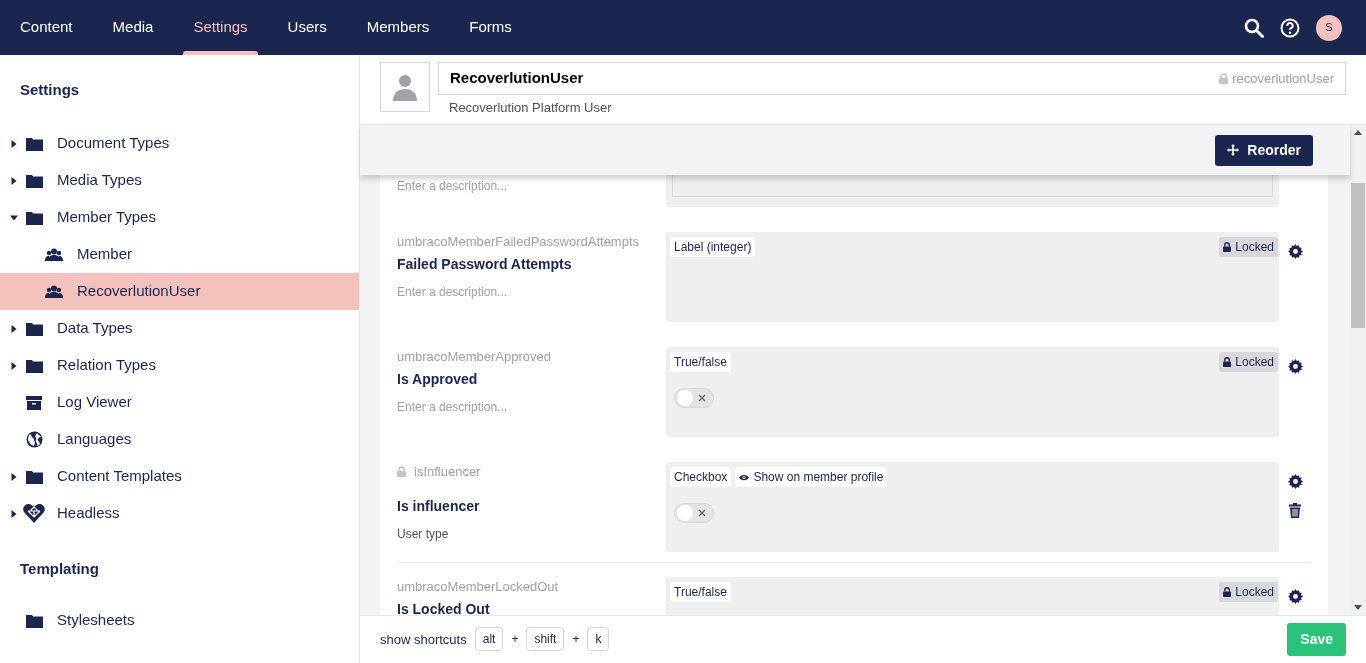 Image resolution: width=1366 pixels, height=663 pixels. I want to click on tree-item-label: Media Types, so click(99, 180).